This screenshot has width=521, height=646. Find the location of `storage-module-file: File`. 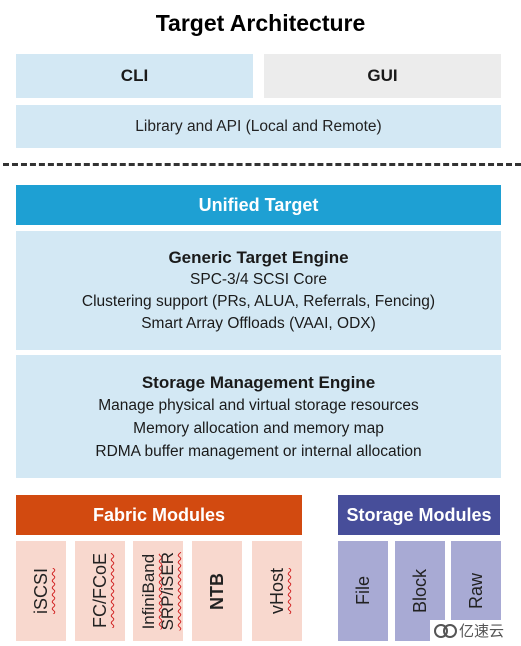

storage-module-file: File is located at coordinates (363, 591).